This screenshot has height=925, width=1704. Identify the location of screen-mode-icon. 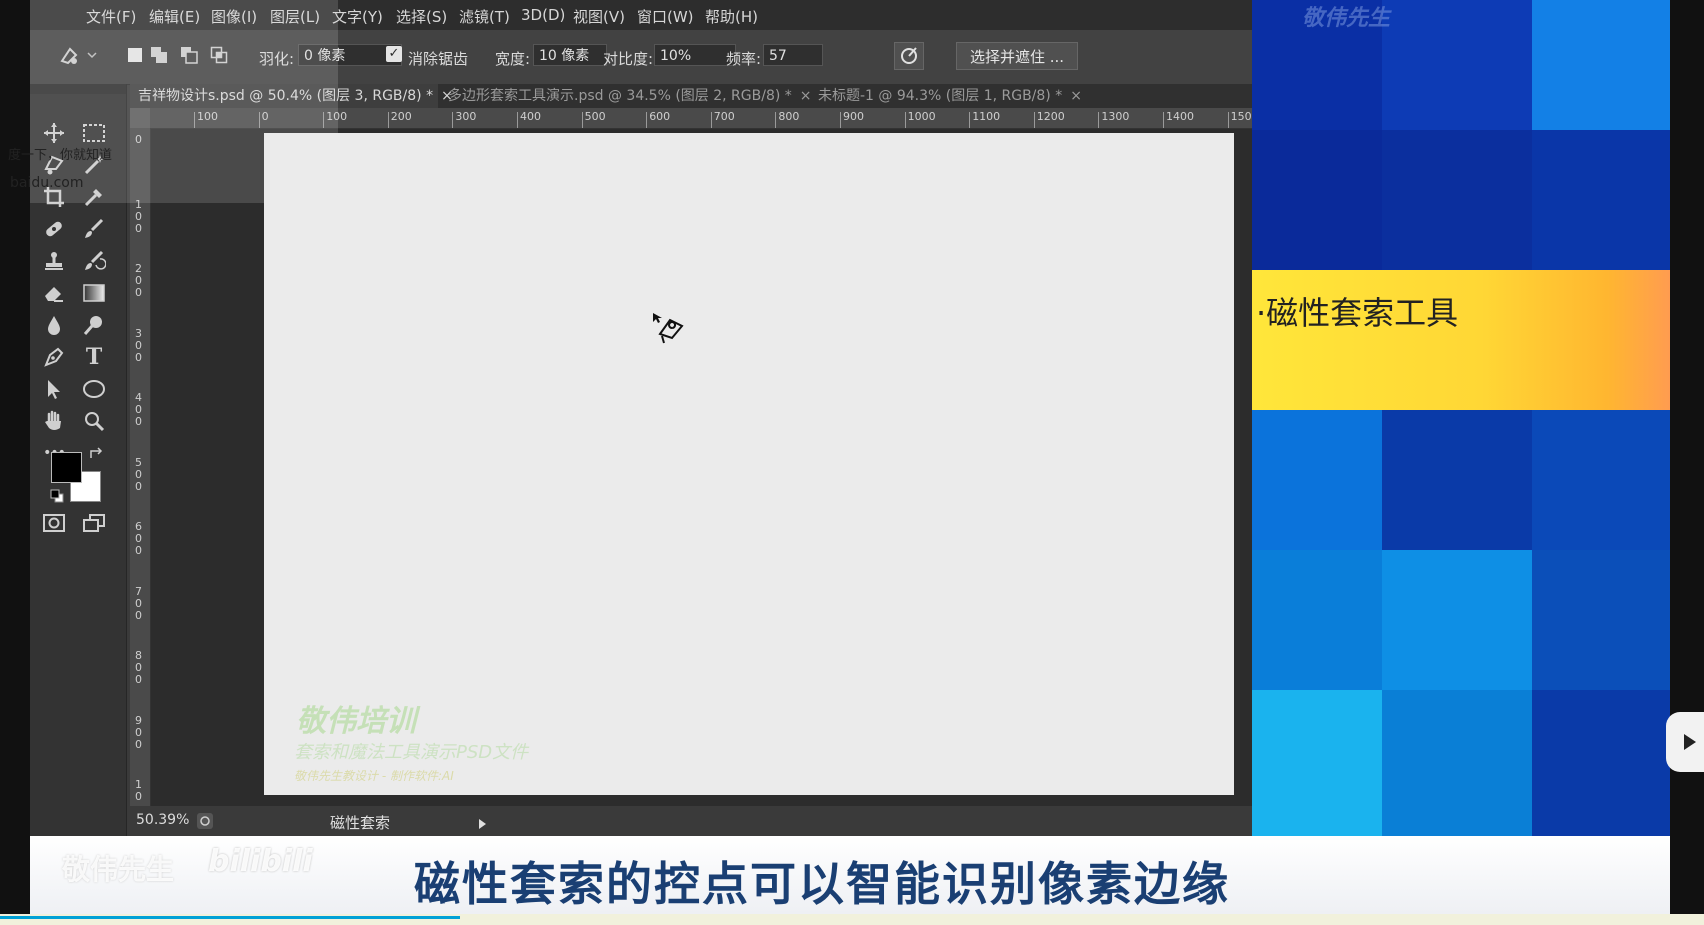
(94, 523).